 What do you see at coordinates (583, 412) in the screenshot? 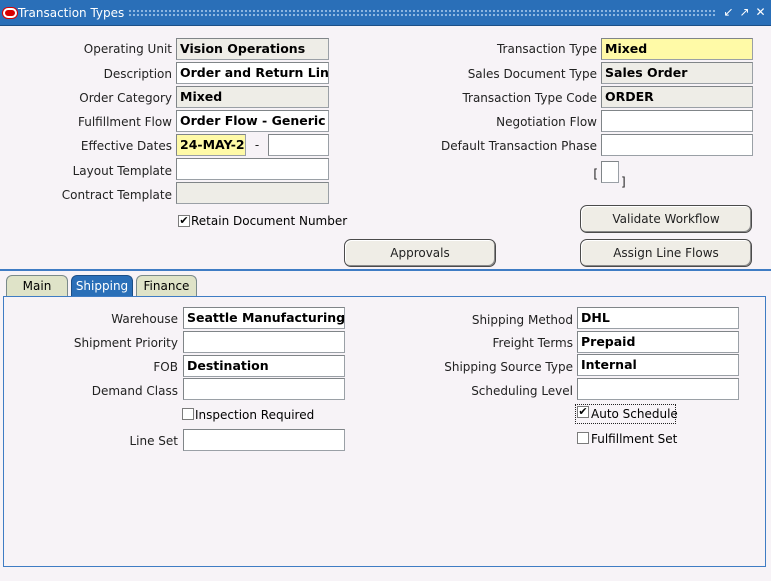
I see `auto-schedule-checkbox: ✔` at bounding box center [583, 412].